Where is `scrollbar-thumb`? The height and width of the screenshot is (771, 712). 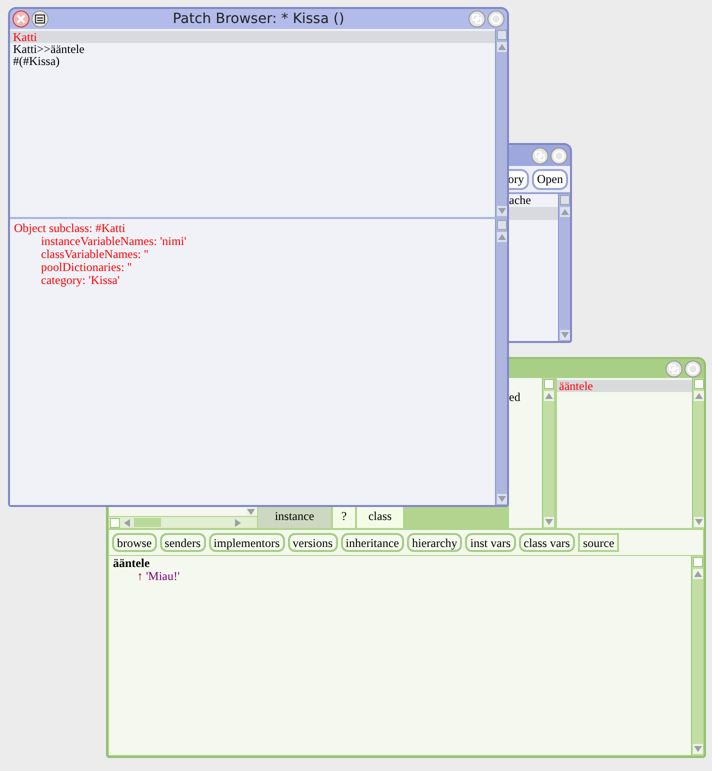 scrollbar-thumb is located at coordinates (147, 522).